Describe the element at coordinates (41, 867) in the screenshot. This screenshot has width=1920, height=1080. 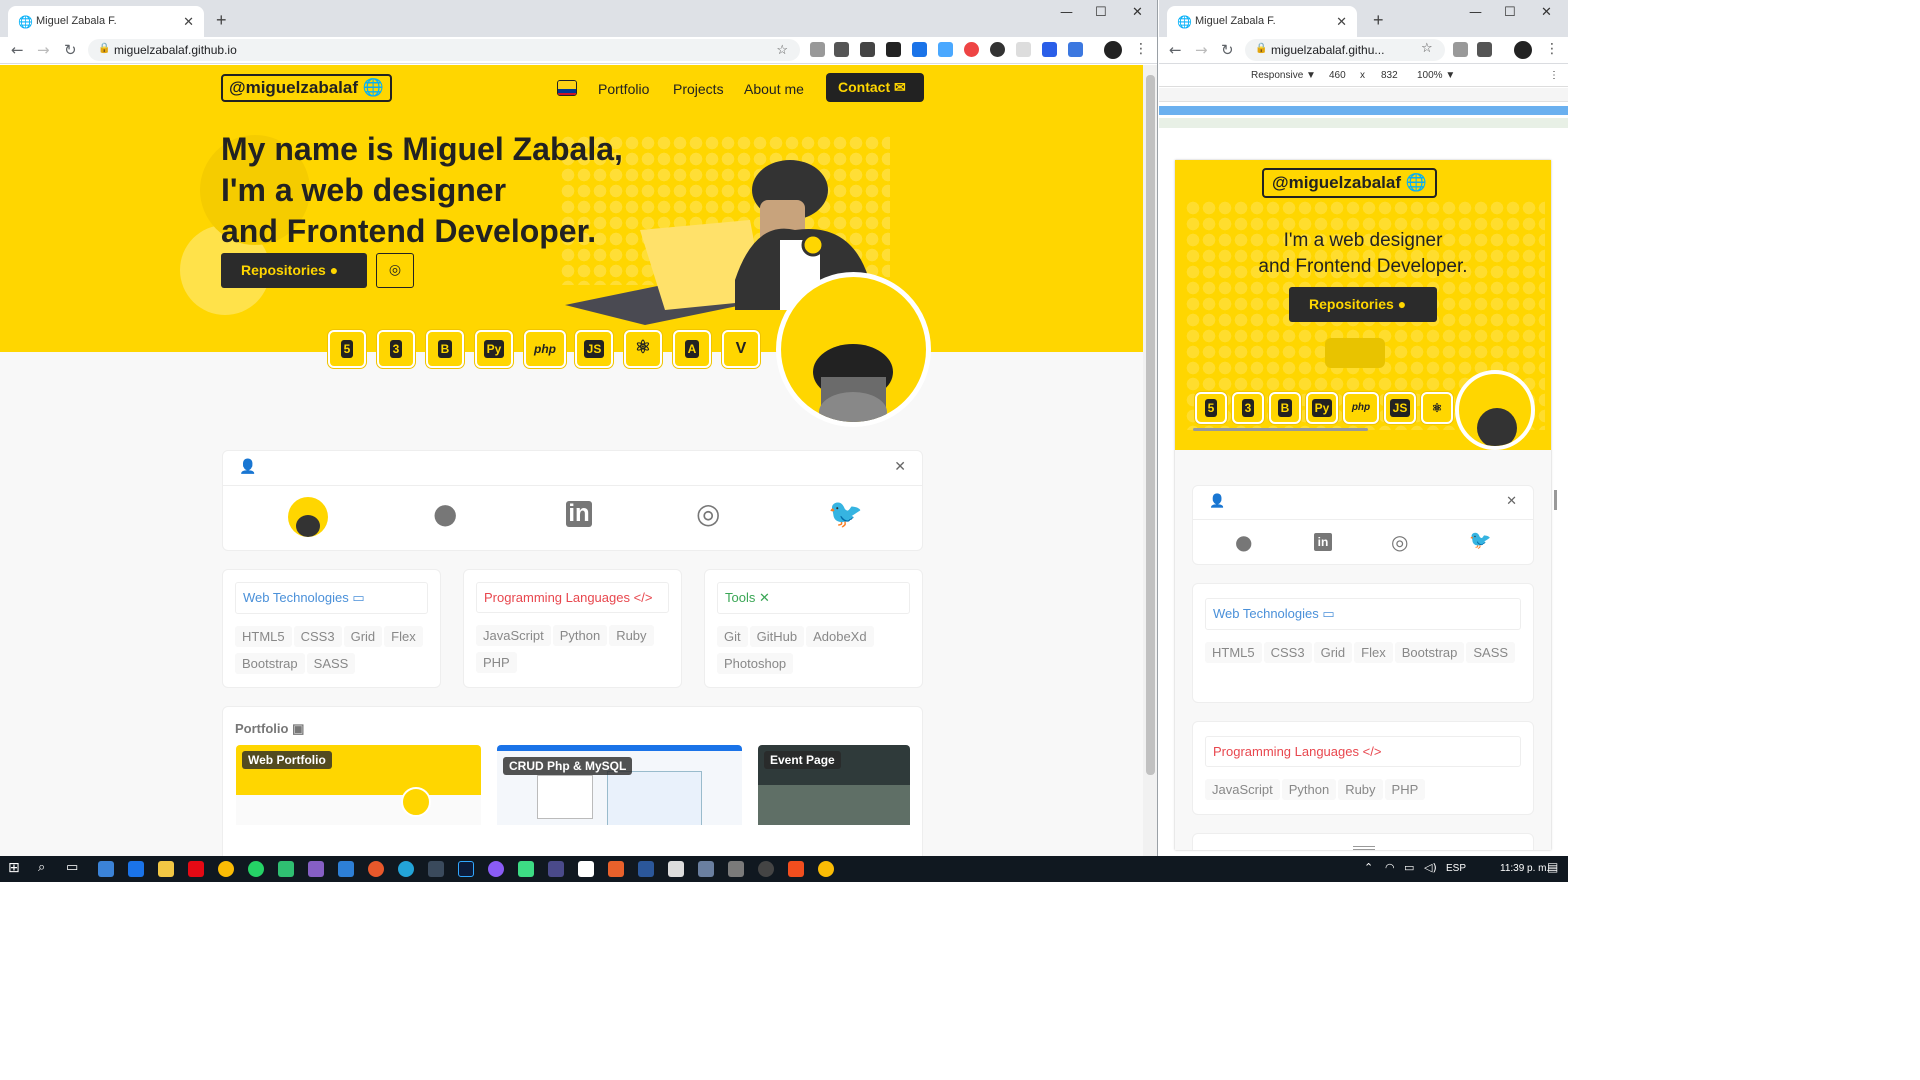
I see `search-icon: ⌕` at that location.